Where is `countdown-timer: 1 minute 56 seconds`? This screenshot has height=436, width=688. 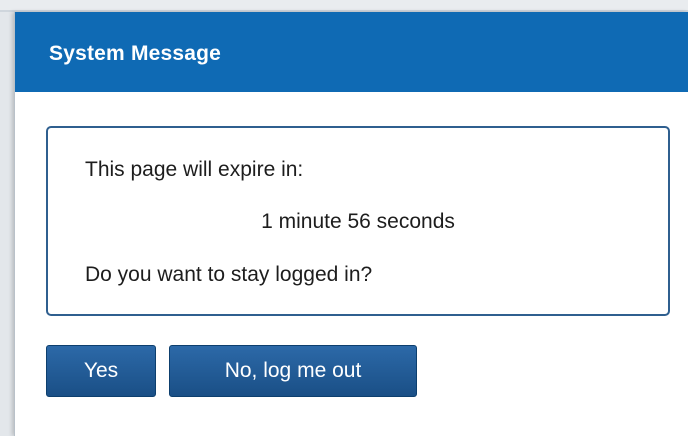
countdown-timer: 1 minute 56 seconds is located at coordinates (358, 221).